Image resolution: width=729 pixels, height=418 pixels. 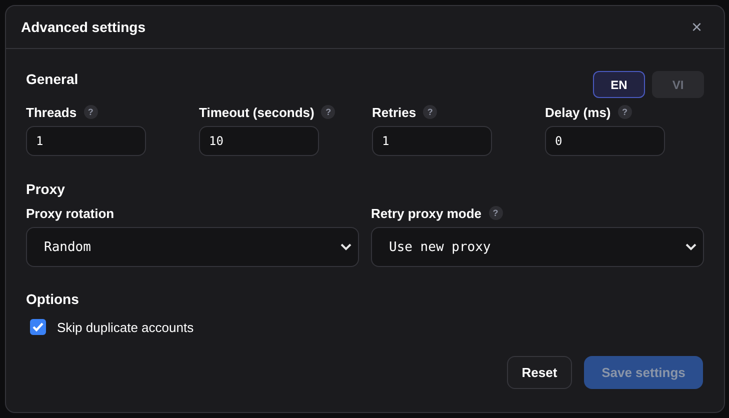 What do you see at coordinates (537, 247) in the screenshot?
I see `dropdown: Use new proxy` at bounding box center [537, 247].